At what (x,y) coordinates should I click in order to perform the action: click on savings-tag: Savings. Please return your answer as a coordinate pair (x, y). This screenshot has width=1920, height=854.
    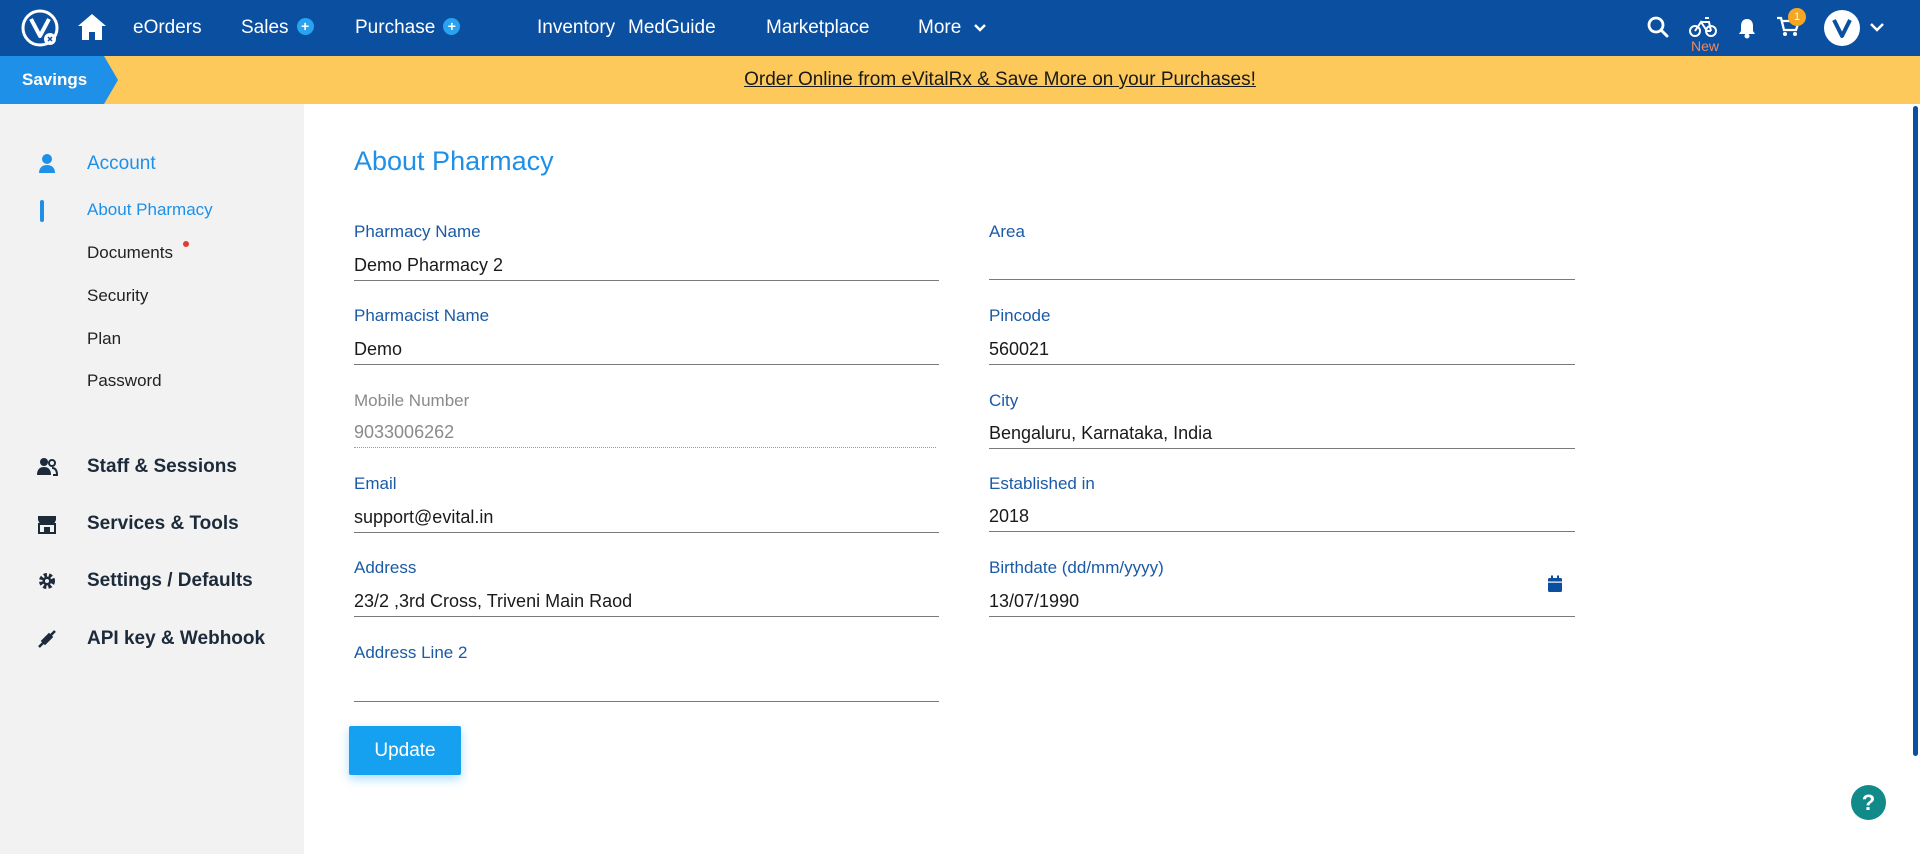
    Looking at the image, I should click on (59, 80).